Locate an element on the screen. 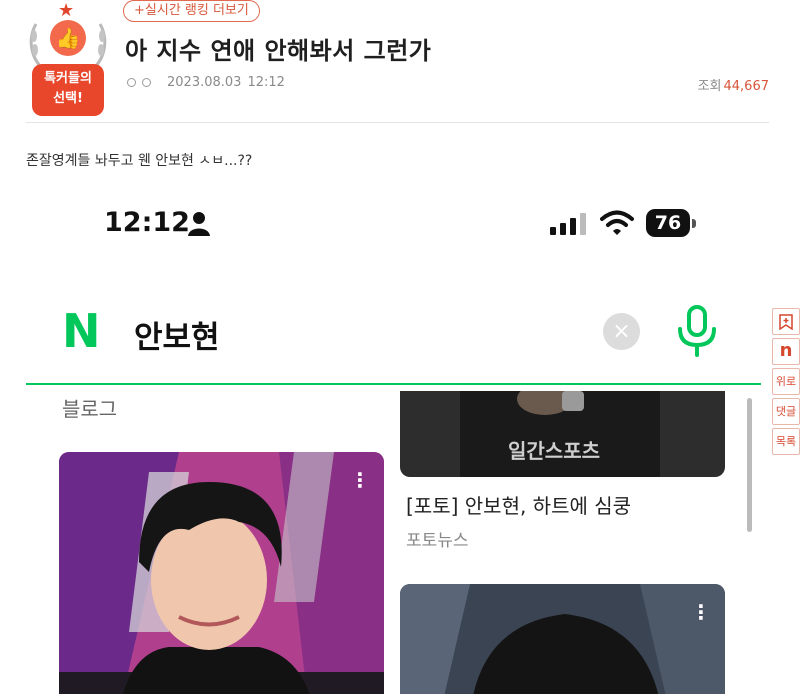  battery-tip is located at coordinates (694, 223).